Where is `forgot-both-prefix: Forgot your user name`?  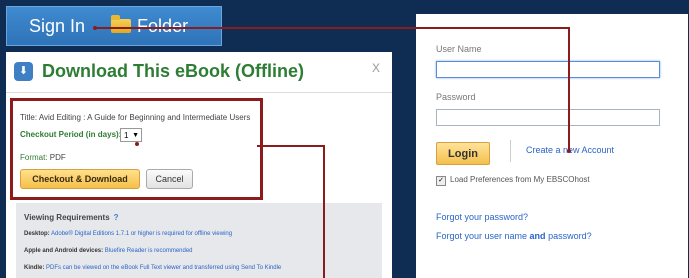
forgot-both-prefix: Forgot your user name is located at coordinates (483, 236).